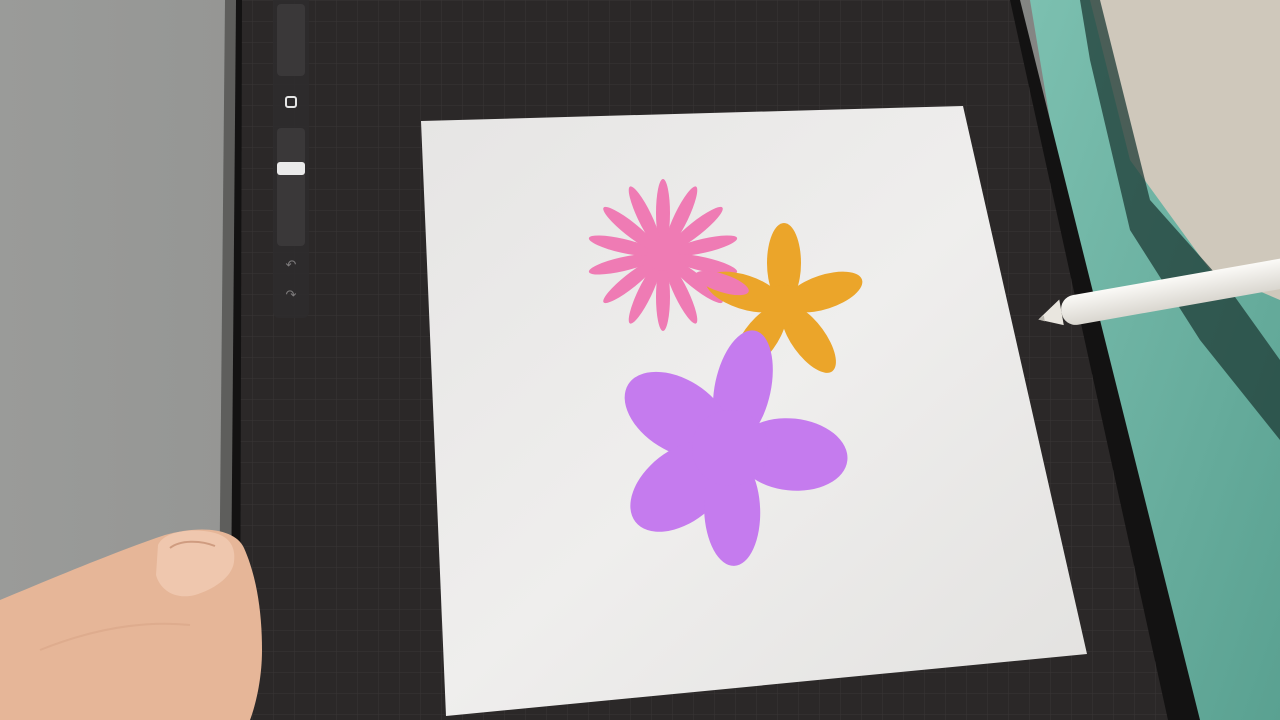 Image resolution: width=1280 pixels, height=720 pixels. I want to click on brush-size-slider, so click(291, 40).